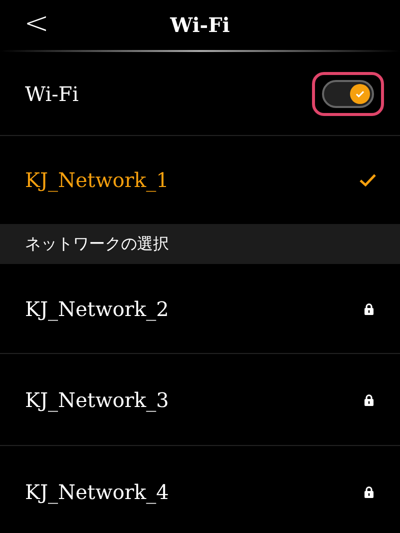  Describe the element at coordinates (348, 94) in the screenshot. I see `wifi-toggle` at that location.